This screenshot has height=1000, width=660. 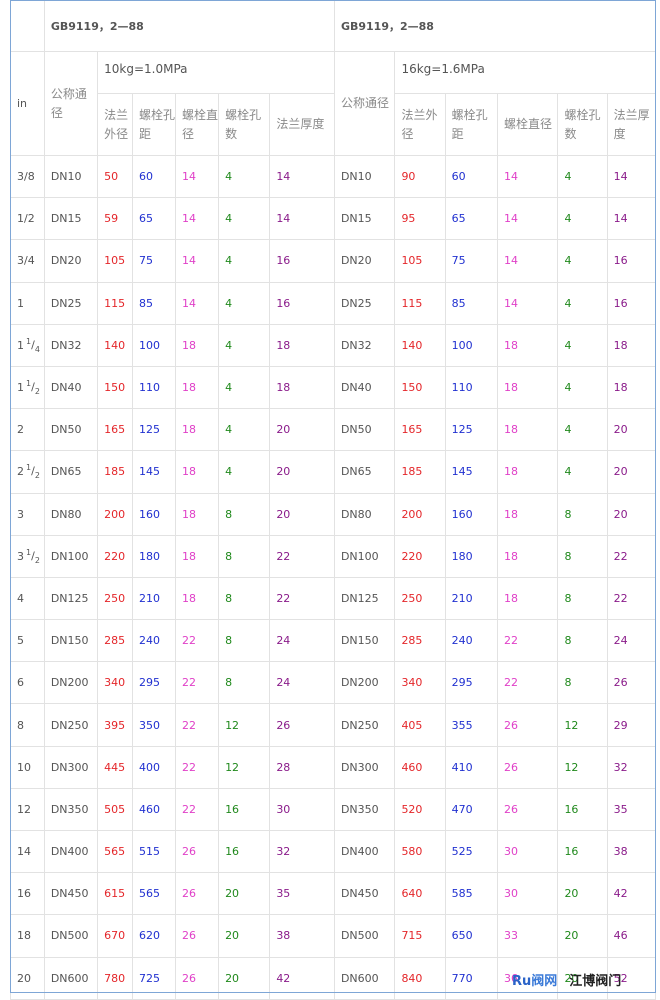 What do you see at coordinates (595, 981) in the screenshot?
I see `watermark-brand: 江博阀门` at bounding box center [595, 981].